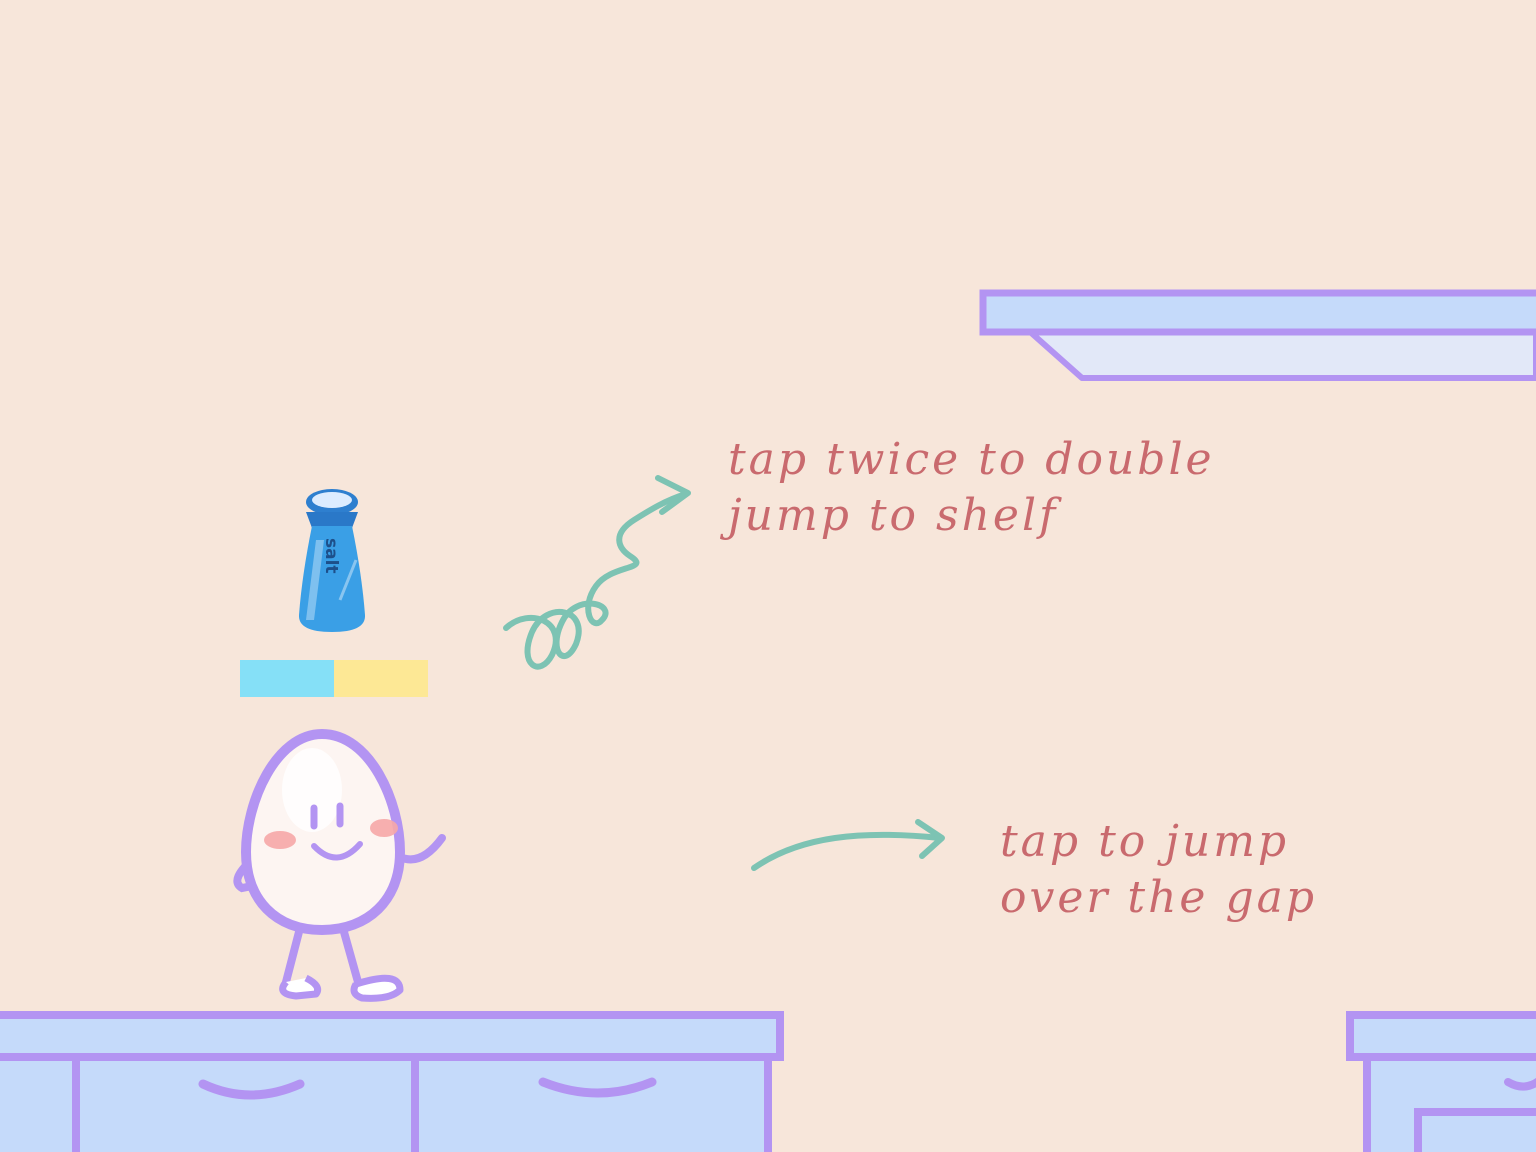  I want to click on hint-line: jump to shelf, so click(893, 515).